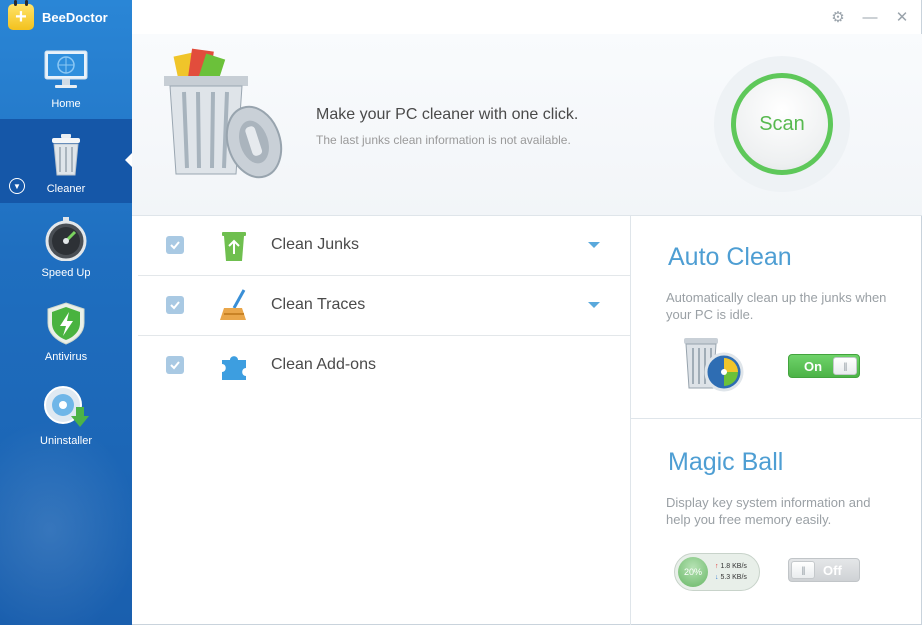  Describe the element at coordinates (66, 69) in the screenshot. I see `monitor-icon` at that location.